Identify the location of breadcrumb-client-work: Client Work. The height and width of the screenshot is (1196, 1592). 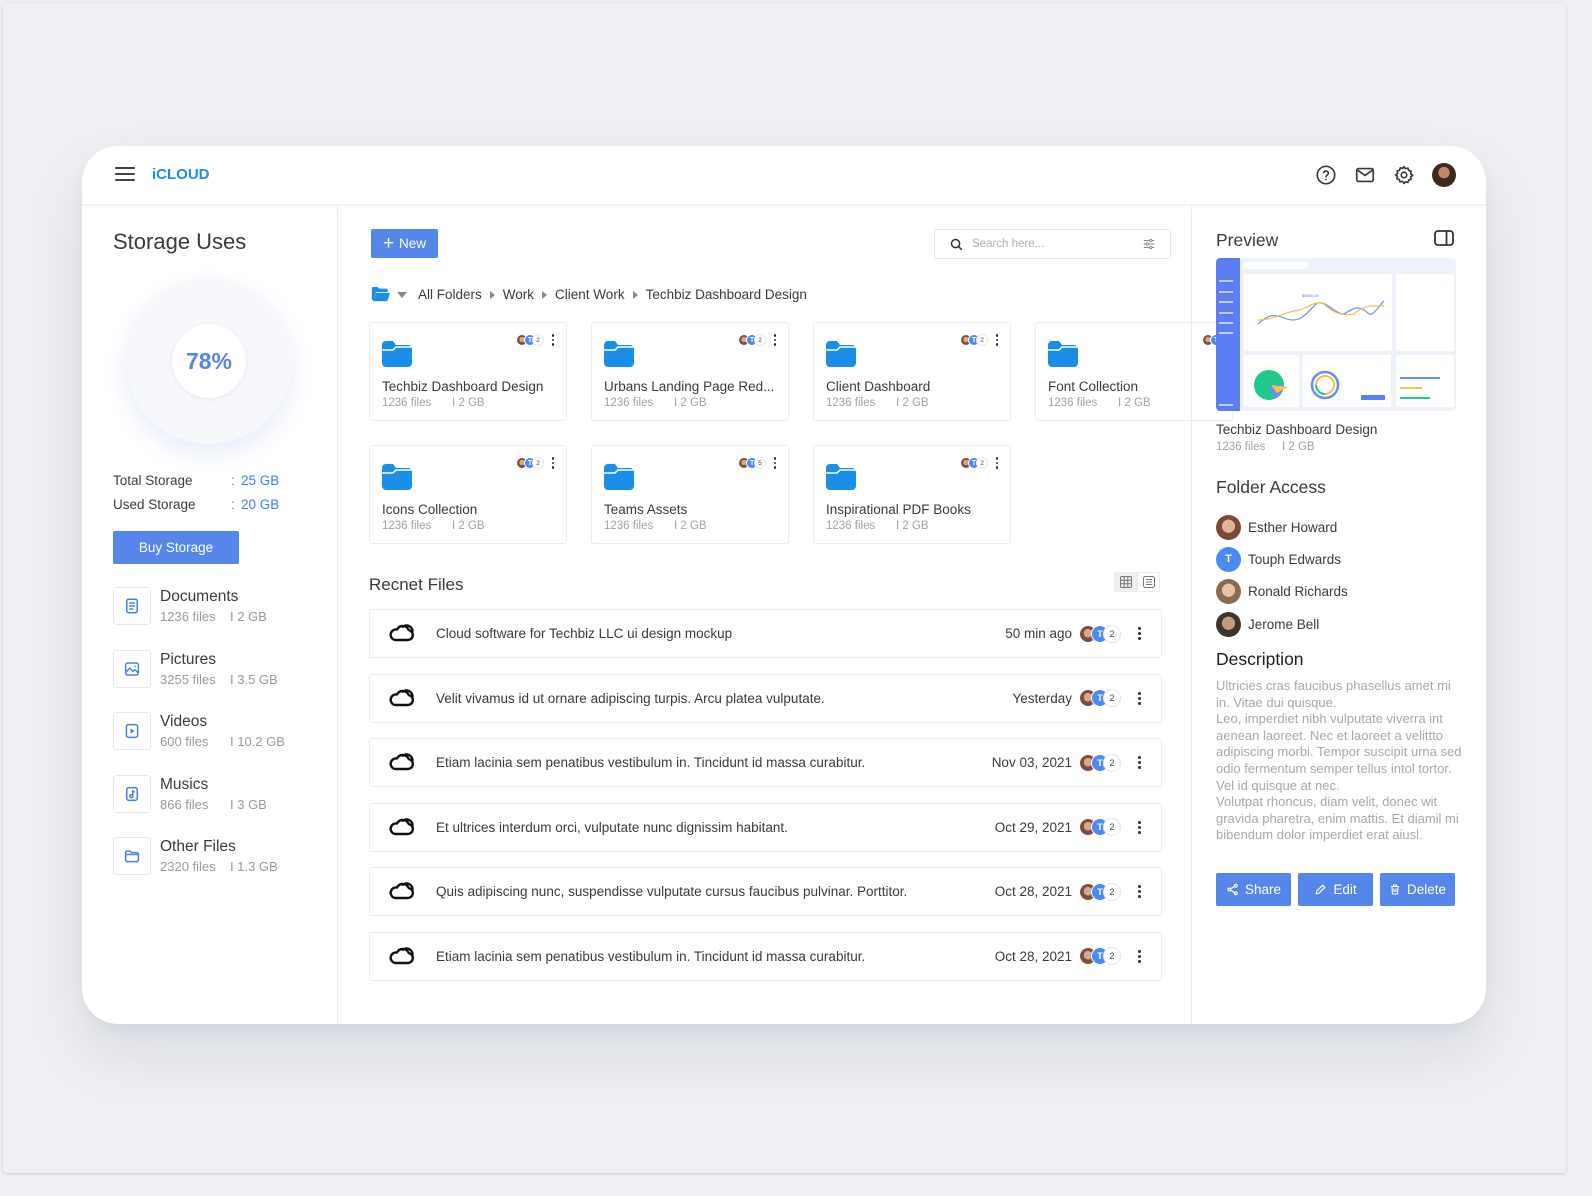
(590, 294).